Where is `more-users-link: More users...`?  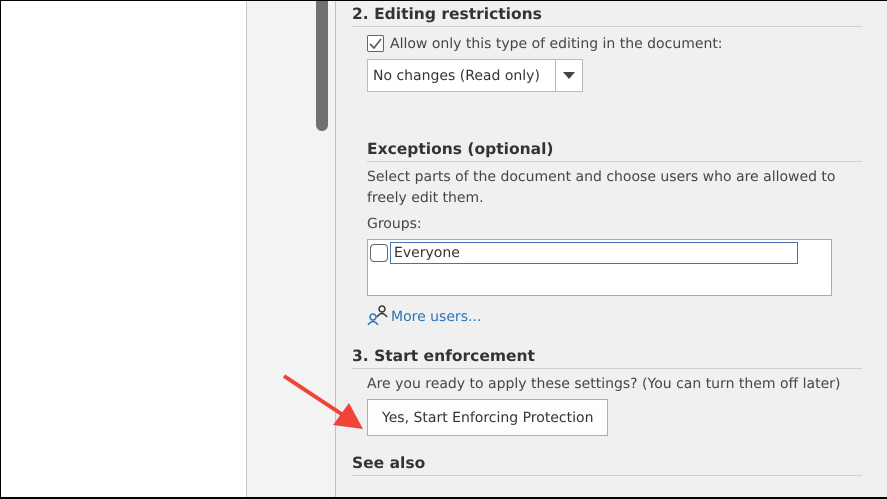 more-users-link: More users... is located at coordinates (436, 317).